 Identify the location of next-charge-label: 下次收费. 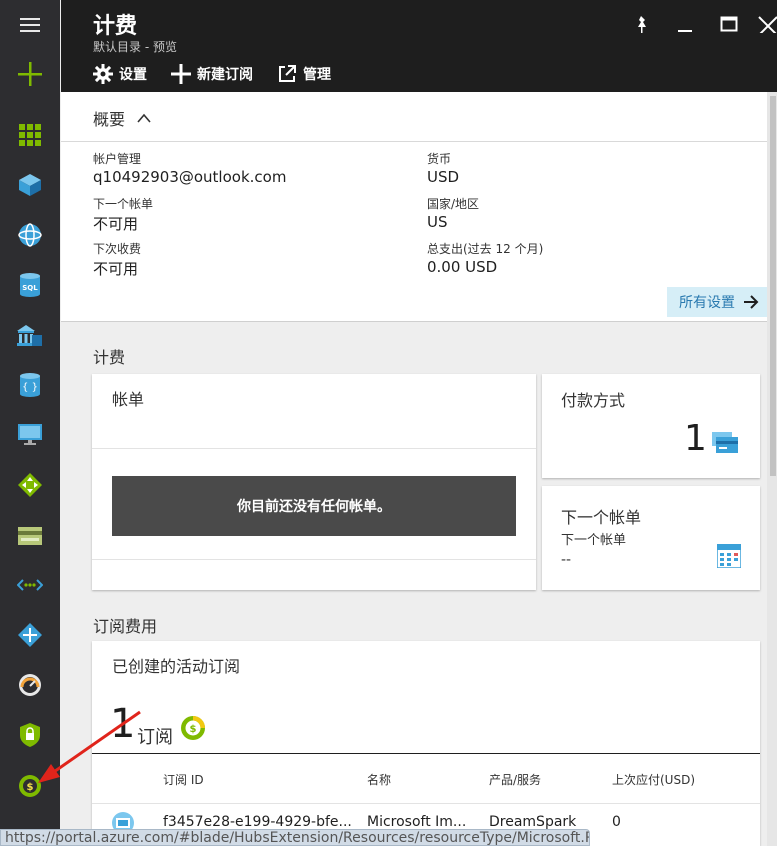
(117, 249).